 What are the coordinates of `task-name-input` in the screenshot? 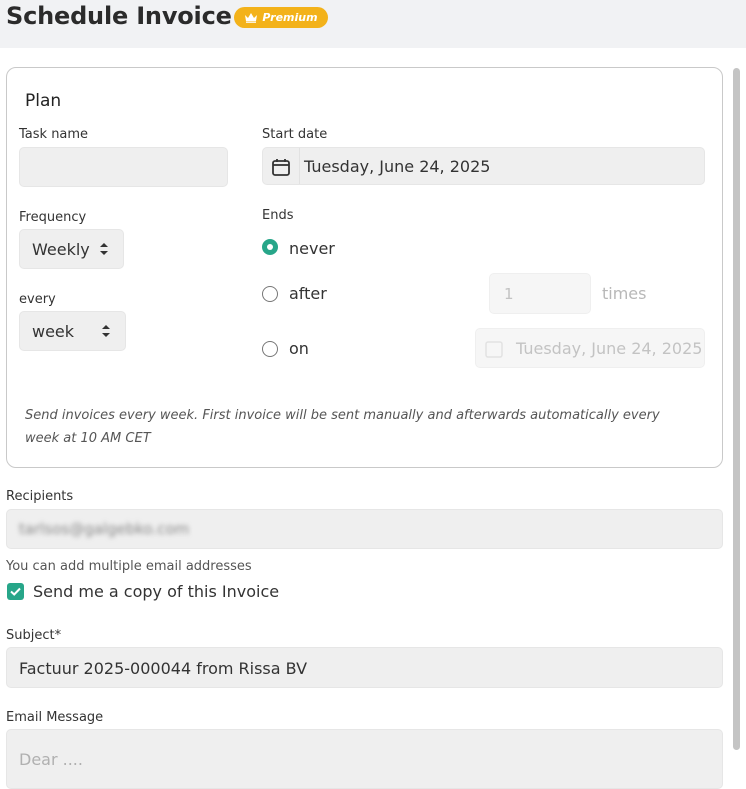 It's located at (123, 167).